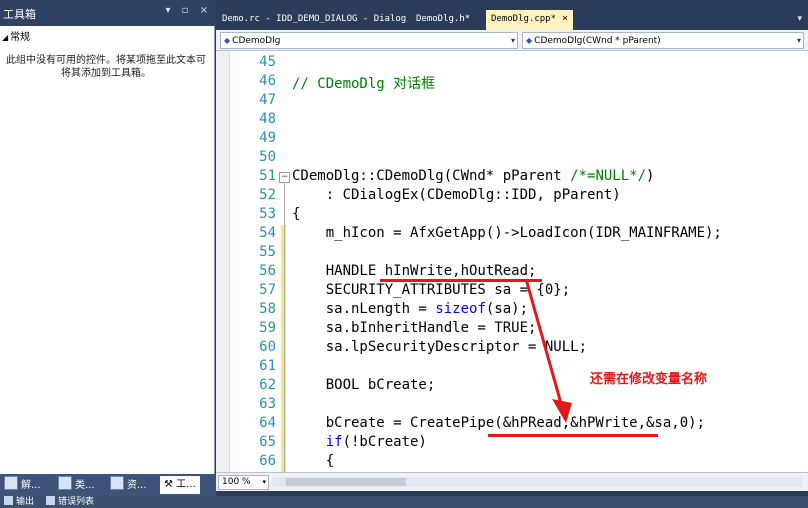 This screenshot has height=508, width=808. What do you see at coordinates (410, 309) in the screenshot?
I see `code-line-58: sa.nLength = sizeof(sa);` at bounding box center [410, 309].